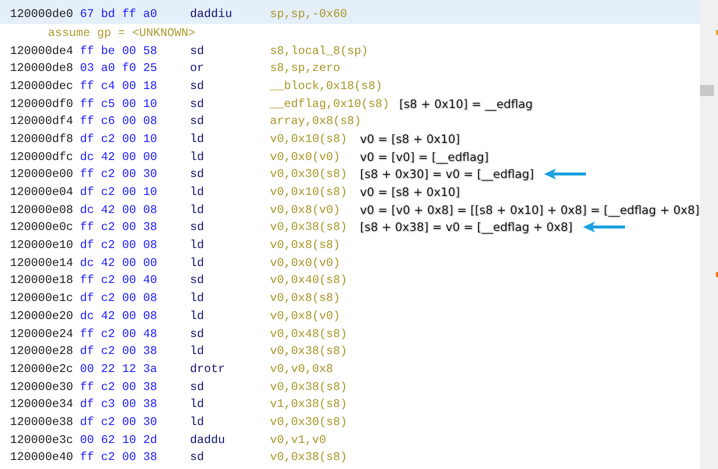  Describe the element at coordinates (42, 209) in the screenshot. I see `address: 120000e08` at that location.